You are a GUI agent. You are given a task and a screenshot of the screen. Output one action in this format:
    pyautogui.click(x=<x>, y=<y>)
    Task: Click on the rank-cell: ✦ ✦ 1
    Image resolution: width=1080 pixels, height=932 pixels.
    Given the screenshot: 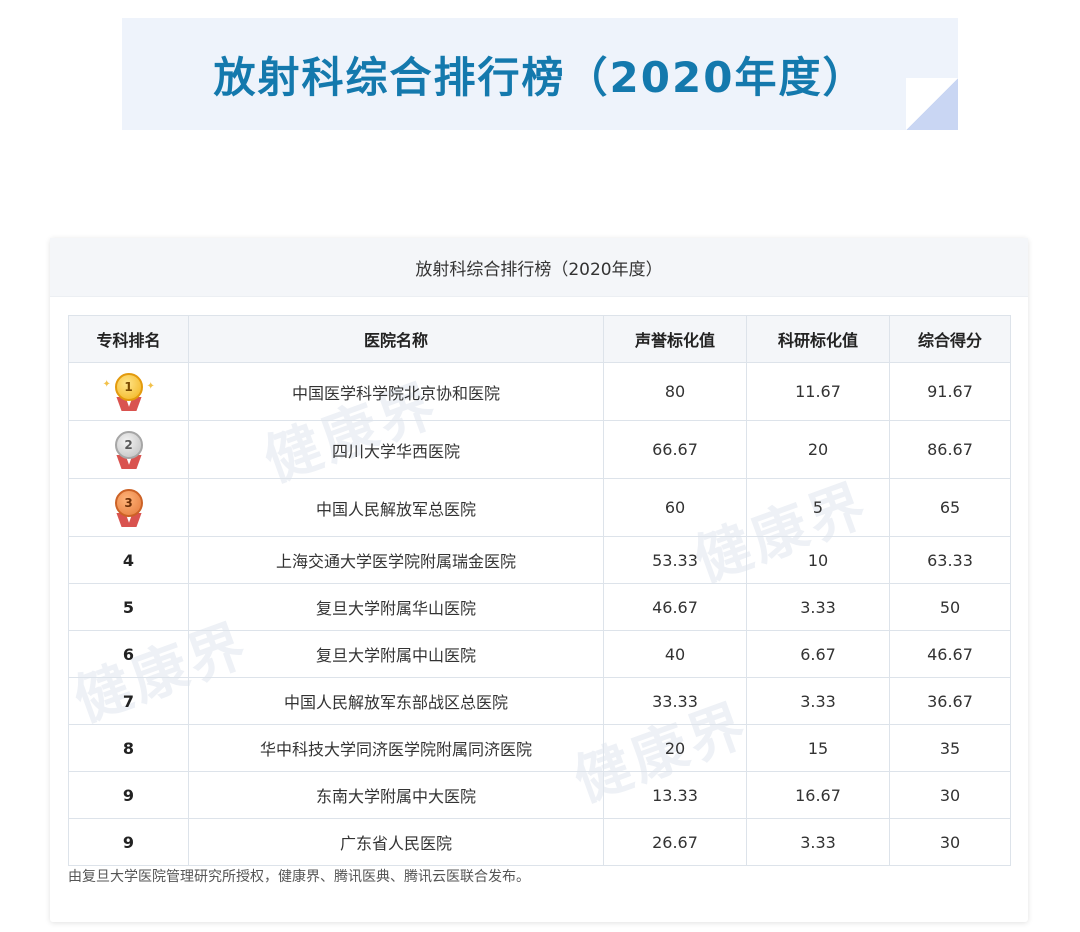 What is the action you would take?
    pyautogui.click(x=128, y=391)
    